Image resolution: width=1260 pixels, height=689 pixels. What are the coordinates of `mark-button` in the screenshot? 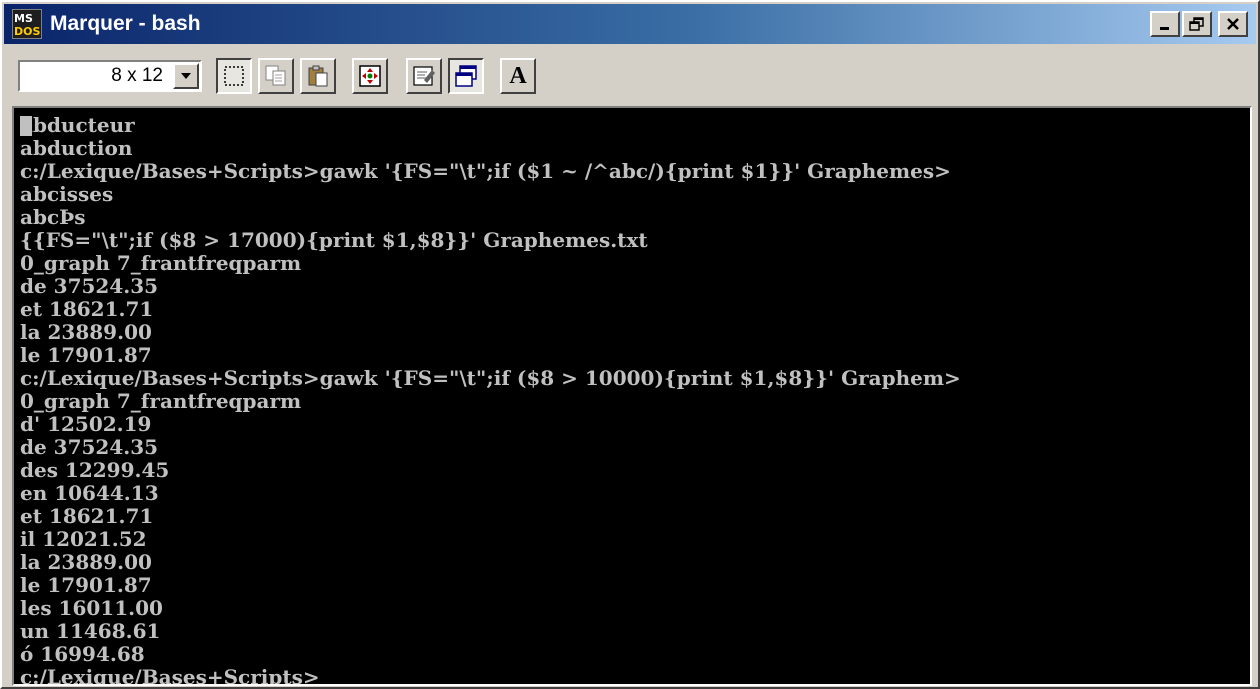 It's located at (234, 76).